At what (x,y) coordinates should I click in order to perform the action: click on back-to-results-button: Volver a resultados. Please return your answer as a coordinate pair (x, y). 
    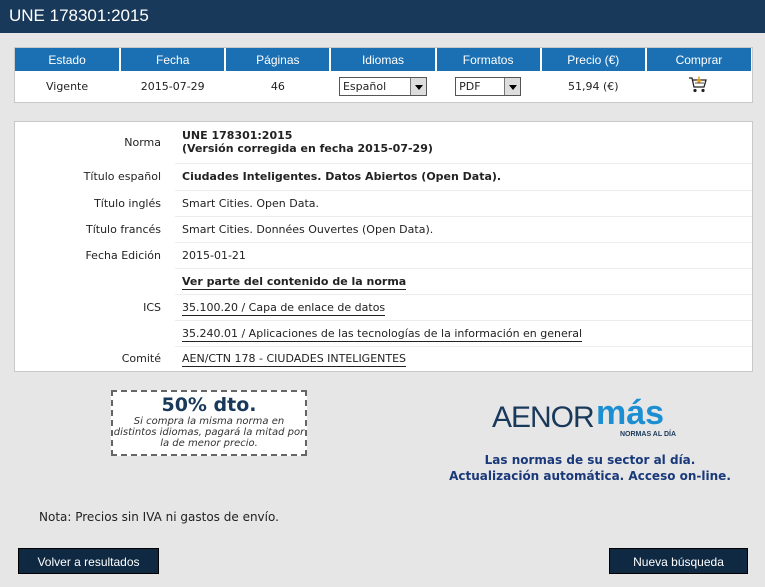
    Looking at the image, I should click on (88, 561).